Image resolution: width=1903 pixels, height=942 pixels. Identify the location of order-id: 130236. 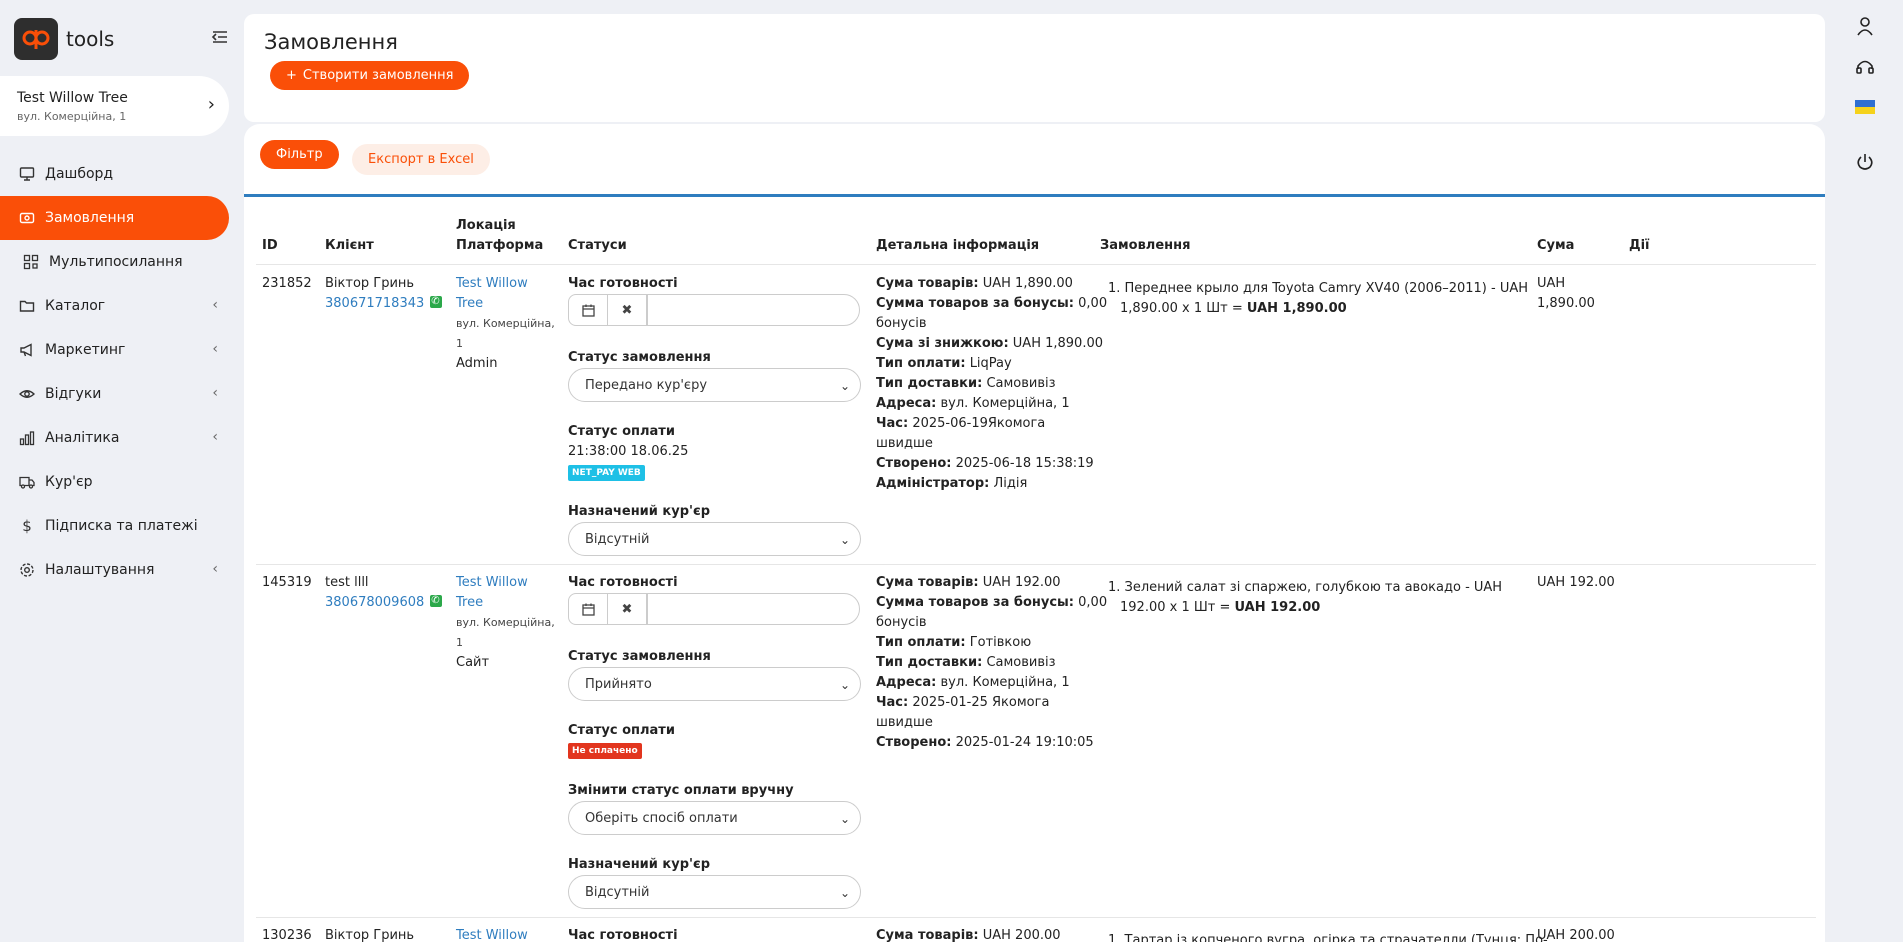
(287, 934).